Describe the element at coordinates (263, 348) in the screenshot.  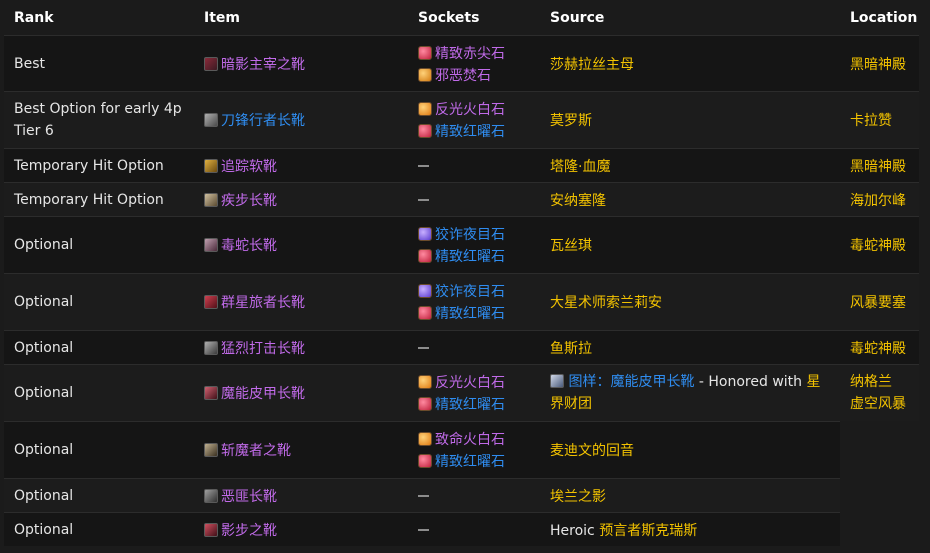
I see `item-link: 猛烈打击长靴` at that location.